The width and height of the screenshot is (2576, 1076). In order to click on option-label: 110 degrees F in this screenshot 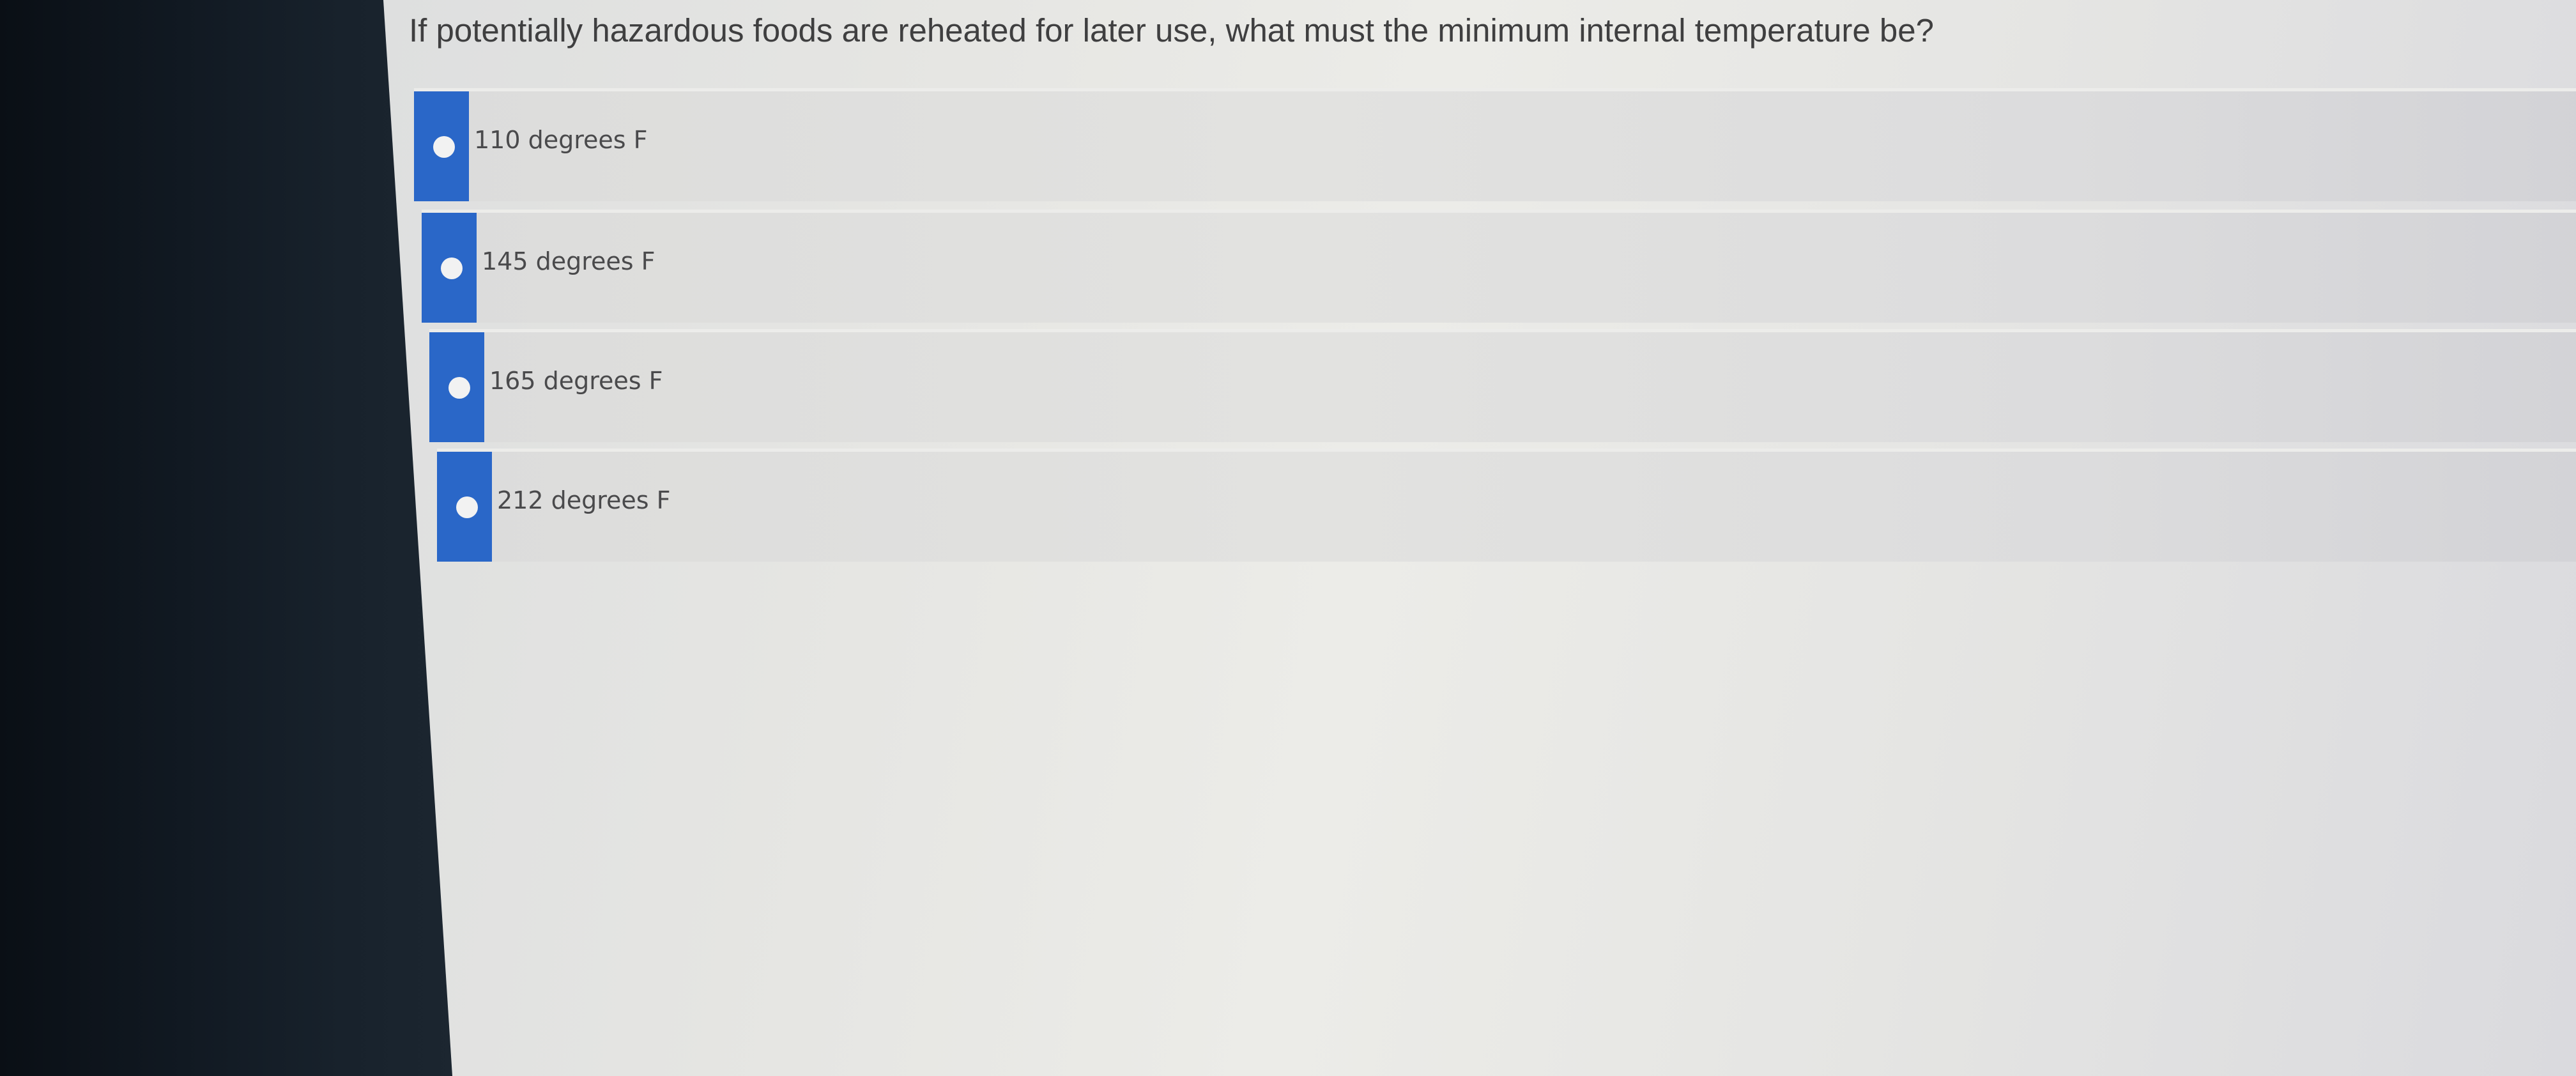, I will do `click(561, 140)`.